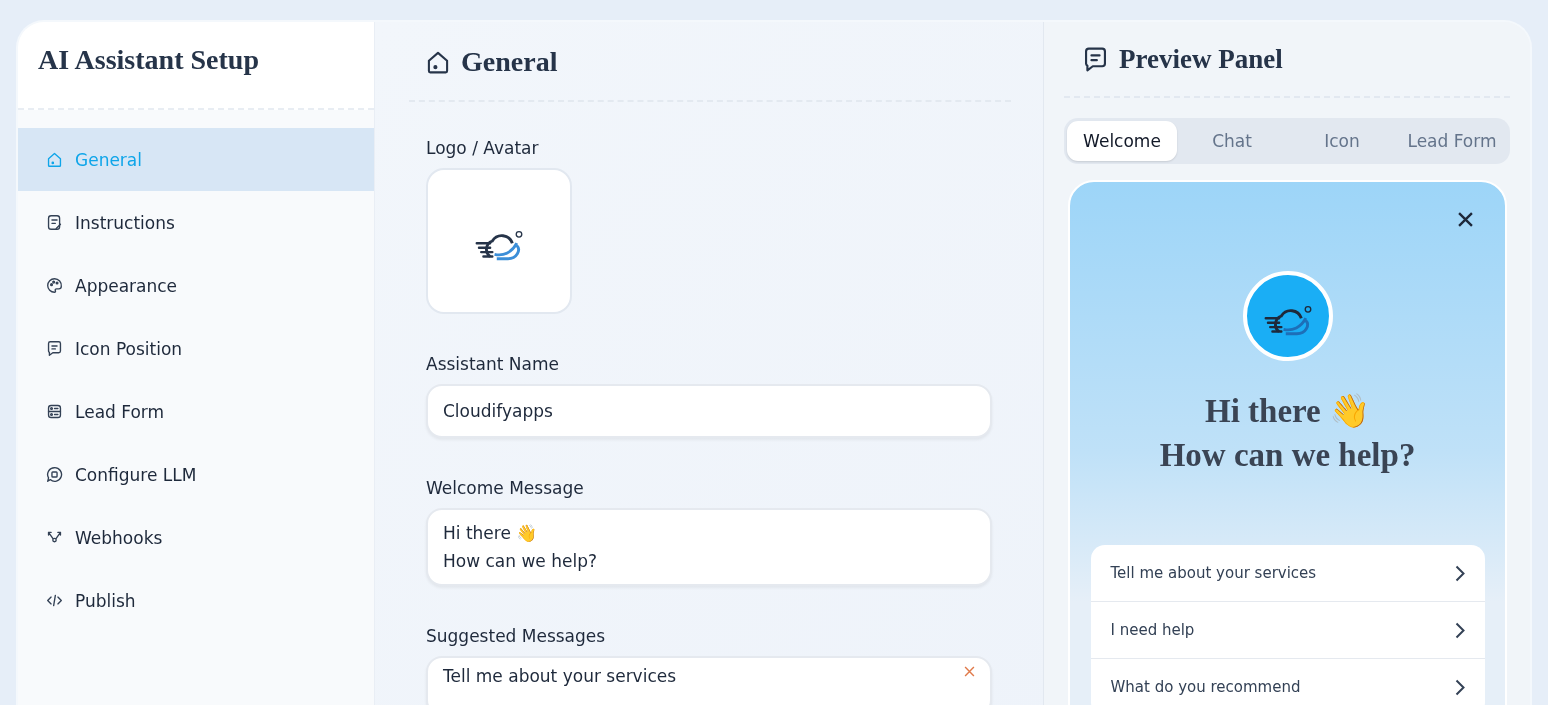  Describe the element at coordinates (509, 62) in the screenshot. I see `section-title: General` at that location.